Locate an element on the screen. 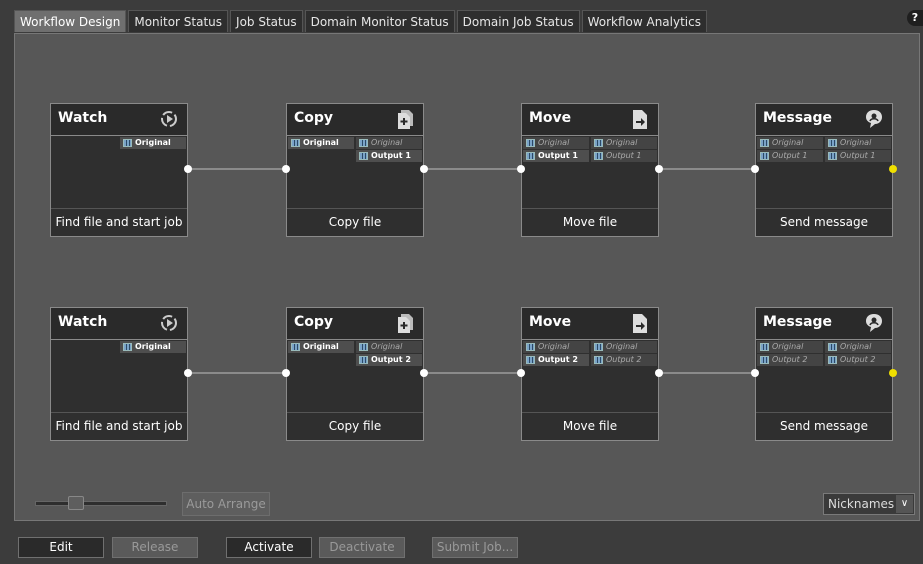 Image resolution: width=923 pixels, height=564 pixels. zoom-slider-thumb is located at coordinates (76, 503).